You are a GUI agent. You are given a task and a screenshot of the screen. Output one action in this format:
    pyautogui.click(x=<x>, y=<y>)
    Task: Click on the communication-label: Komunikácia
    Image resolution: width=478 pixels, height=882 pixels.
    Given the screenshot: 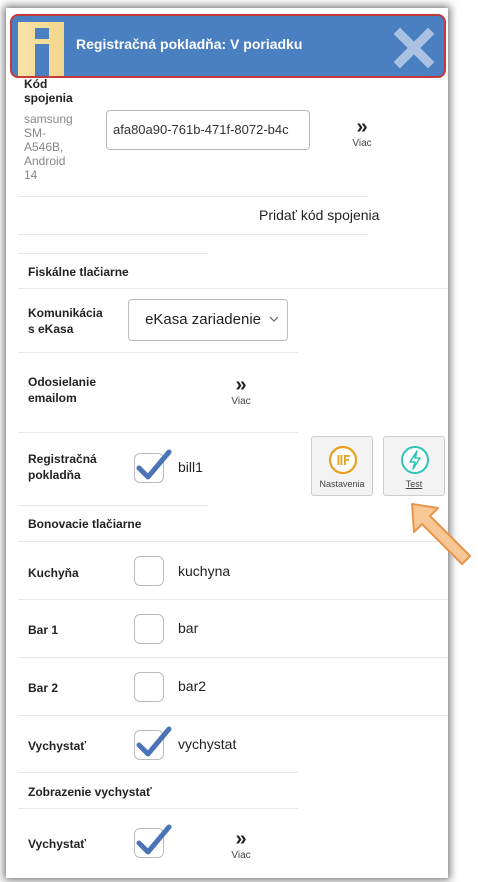 What is the action you would take?
    pyautogui.click(x=65, y=313)
    